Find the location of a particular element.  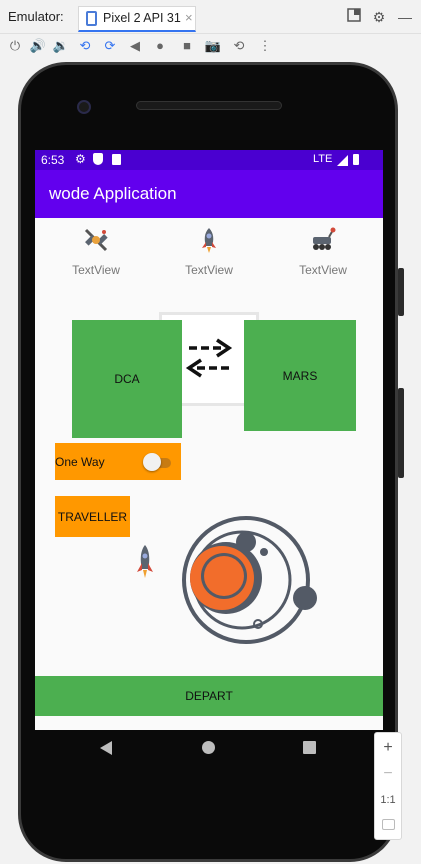

volume-down-icon: 🔉 is located at coordinates (61, 46).